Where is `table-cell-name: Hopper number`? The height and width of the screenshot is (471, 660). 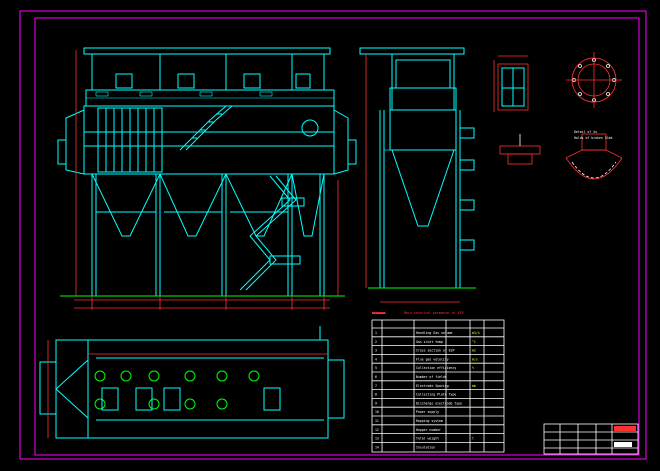
table-cell-name: Hopper number is located at coordinates (428, 430).